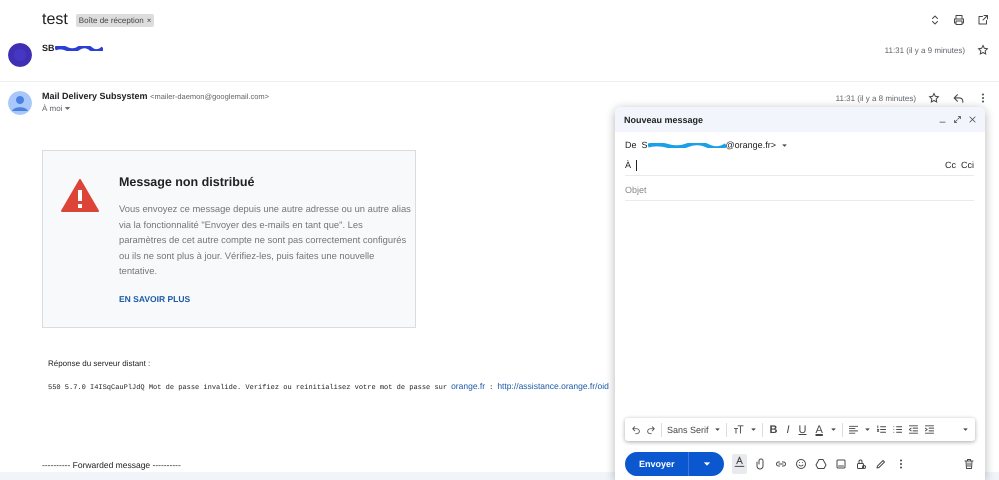 Image resolution: width=999 pixels, height=480 pixels. Describe the element at coordinates (636, 188) in the screenshot. I see `subject-field: Objet` at that location.